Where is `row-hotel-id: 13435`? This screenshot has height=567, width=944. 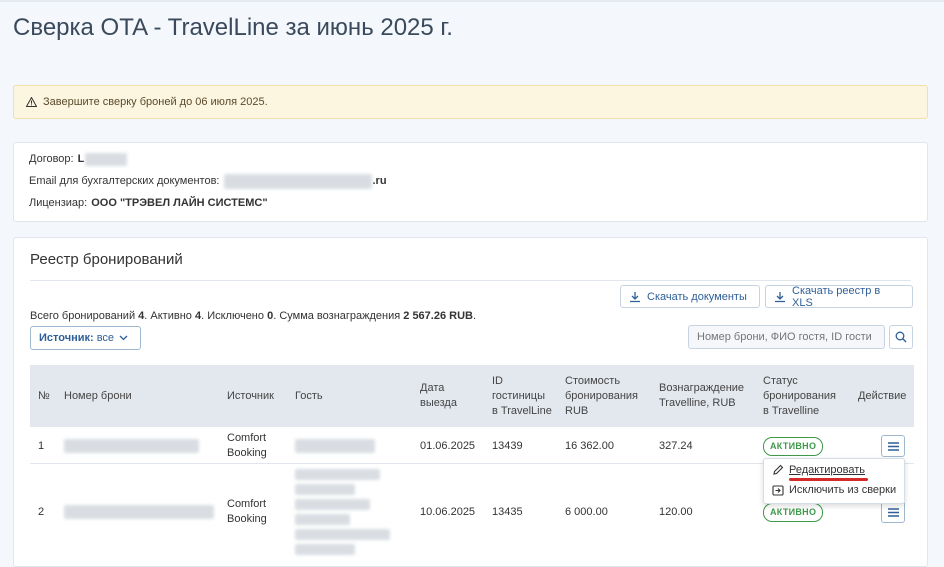
row-hotel-id: 13435 is located at coordinates (507, 511).